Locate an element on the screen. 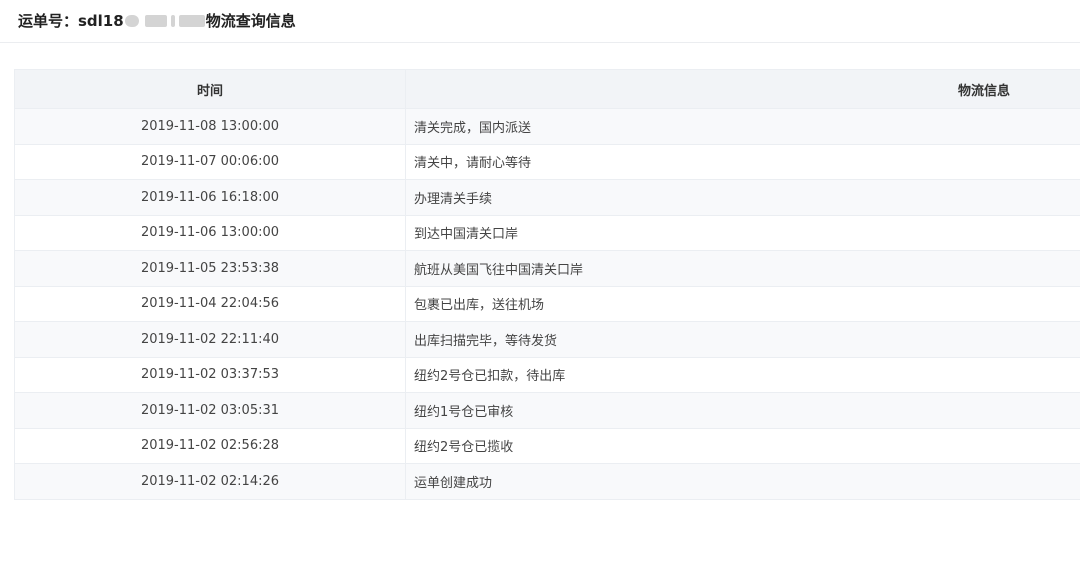  row-time: 2019-11-02 03:37:53 is located at coordinates (210, 374).